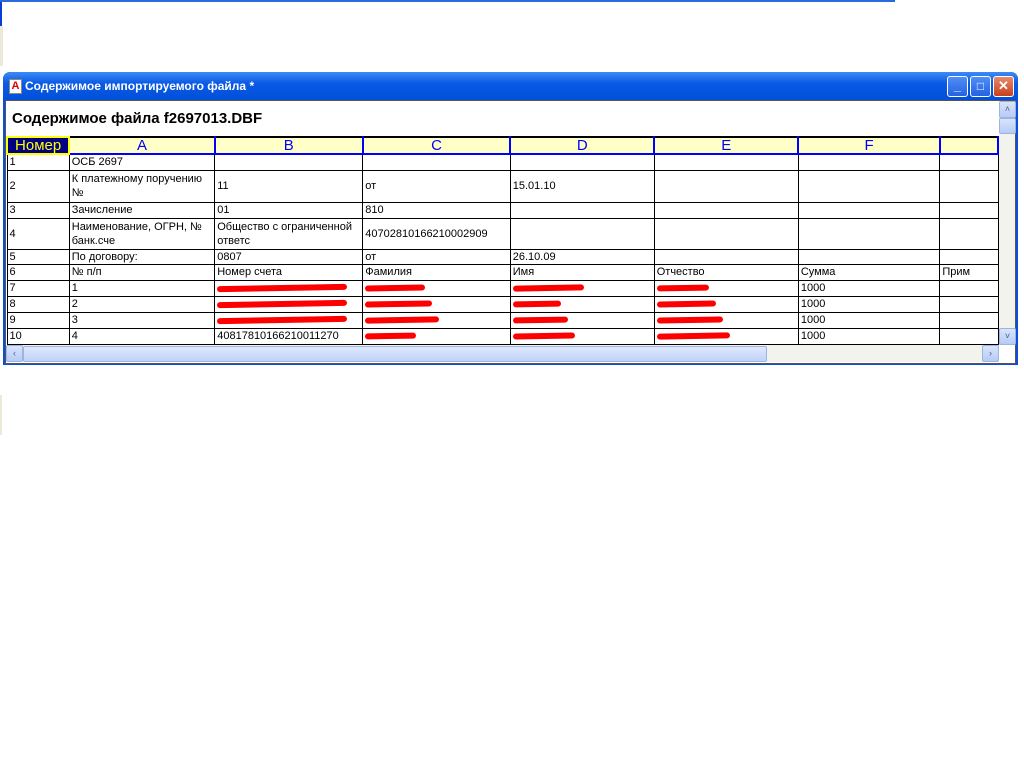  I want to click on scroll-down-button: ˅, so click(1007, 336).